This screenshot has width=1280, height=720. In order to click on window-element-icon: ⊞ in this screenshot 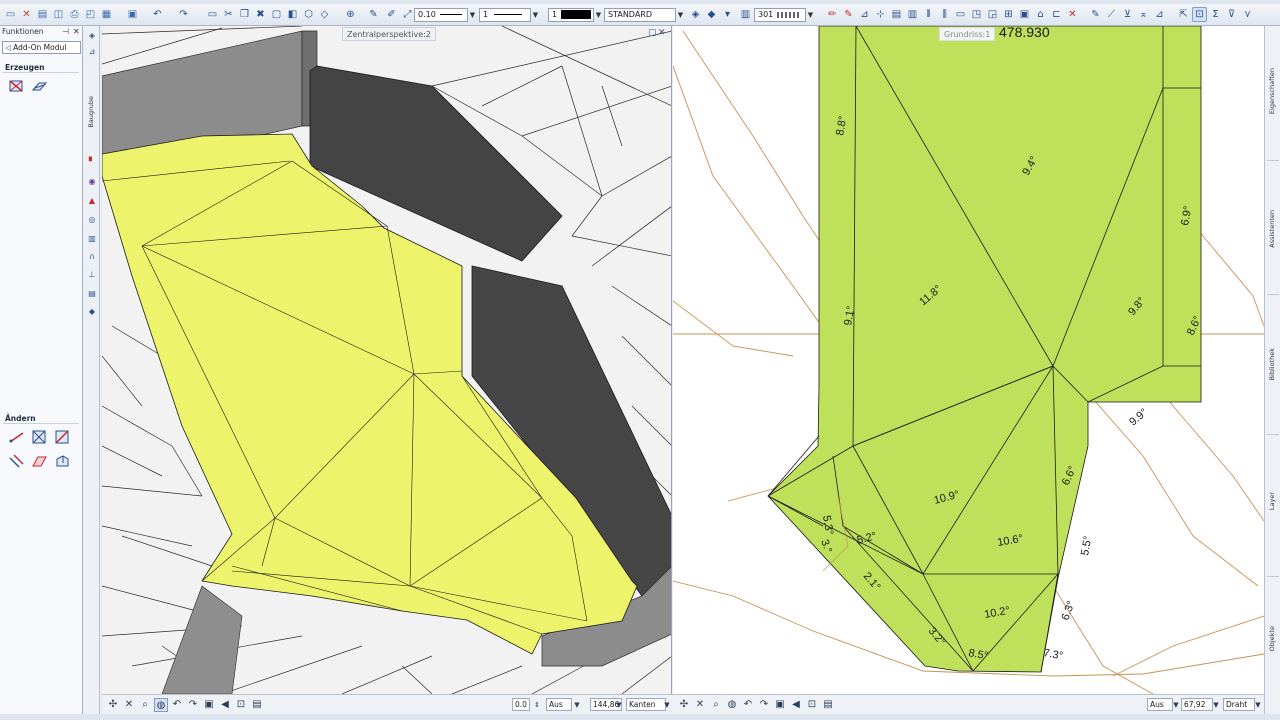, I will do `click(1008, 14)`.